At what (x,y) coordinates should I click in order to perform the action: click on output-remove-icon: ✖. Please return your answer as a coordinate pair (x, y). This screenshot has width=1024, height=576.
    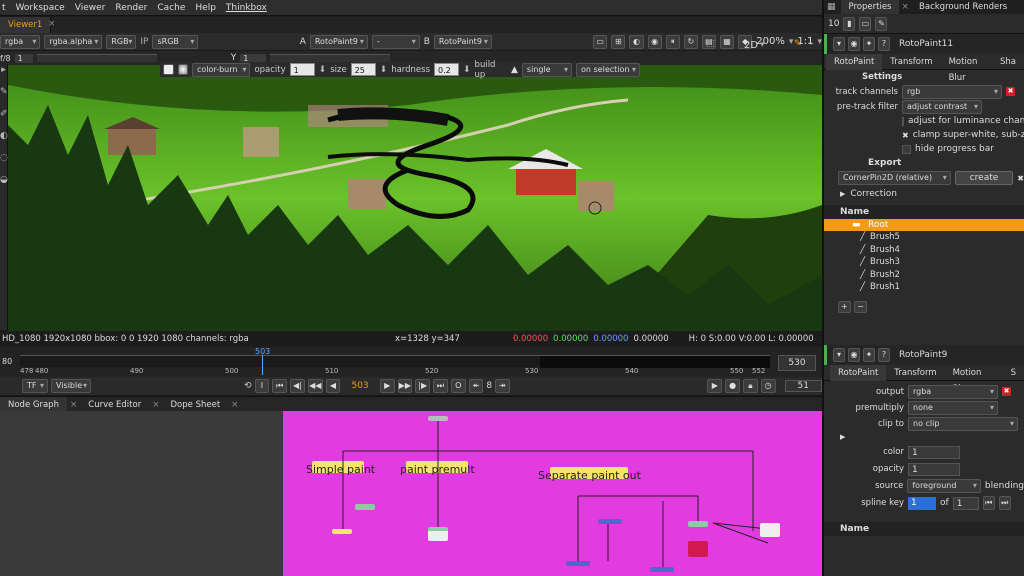
    Looking at the image, I should click on (1006, 391).